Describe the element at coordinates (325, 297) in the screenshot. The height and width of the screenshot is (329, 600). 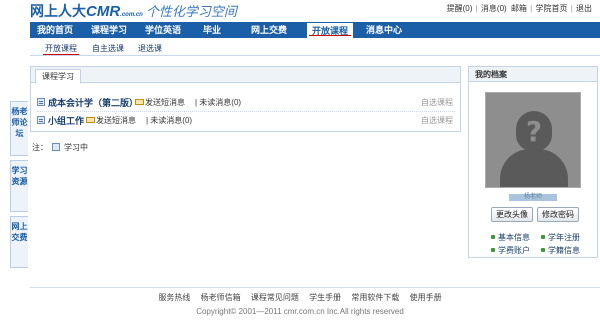
I see `footer-student-handbook-link: 学生手册` at that location.